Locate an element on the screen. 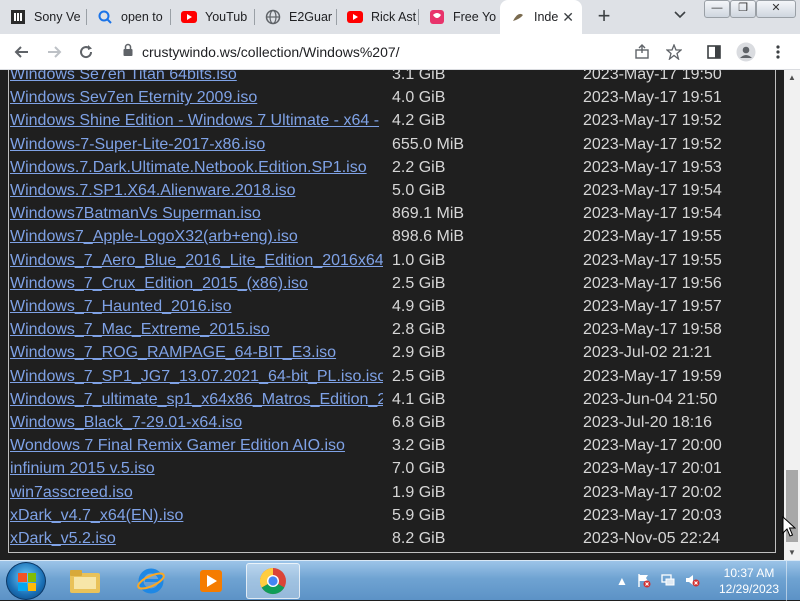 This screenshot has width=800, height=601. bookmark-star-icon is located at coordinates (674, 52).